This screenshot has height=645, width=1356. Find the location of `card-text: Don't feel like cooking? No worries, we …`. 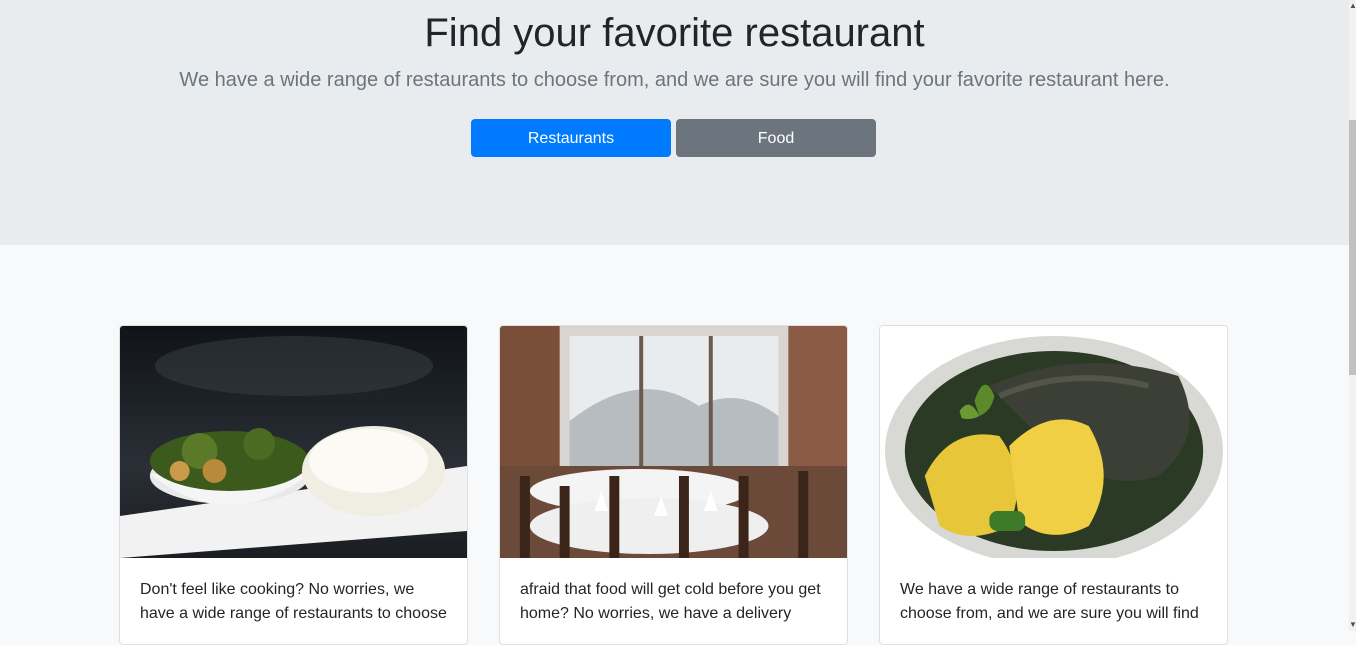

card-text: Don't feel like cooking? No worries, we … is located at coordinates (293, 601).